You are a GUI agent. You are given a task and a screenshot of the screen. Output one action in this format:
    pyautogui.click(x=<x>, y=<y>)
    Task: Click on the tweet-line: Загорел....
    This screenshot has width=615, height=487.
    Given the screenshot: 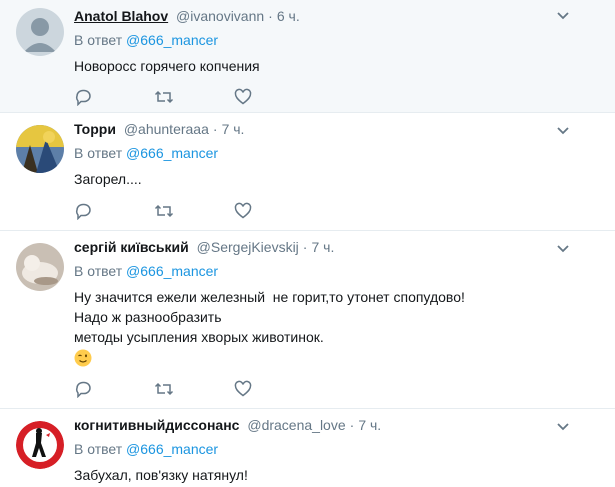 What is the action you would take?
    pyautogui.click(x=108, y=179)
    